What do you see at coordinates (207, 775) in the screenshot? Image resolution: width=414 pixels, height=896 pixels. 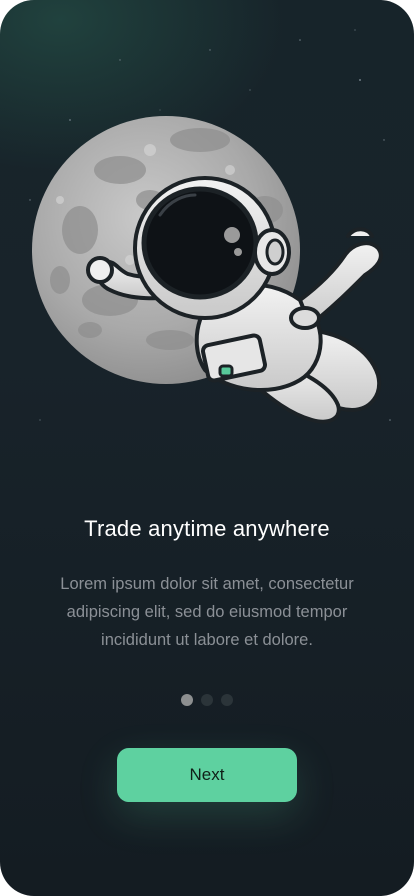 I see `next-button: Next` at bounding box center [207, 775].